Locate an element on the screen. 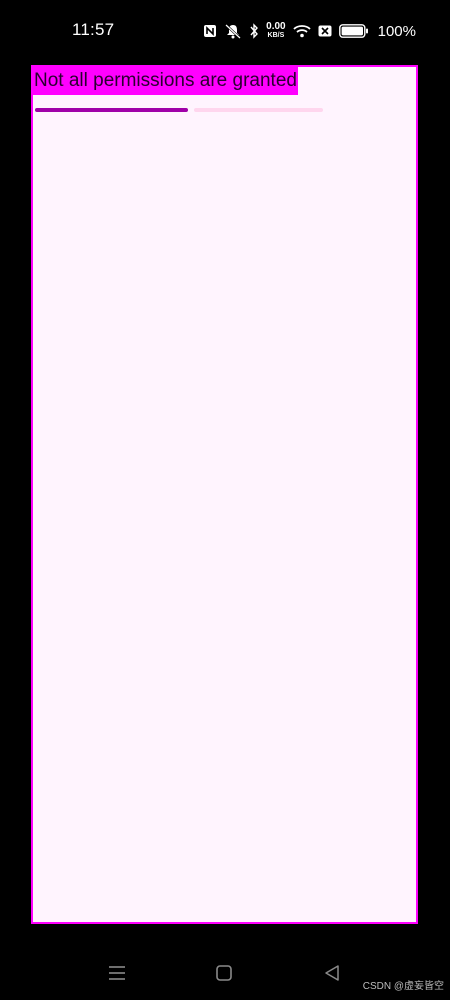  back-icon is located at coordinates (332, 973).